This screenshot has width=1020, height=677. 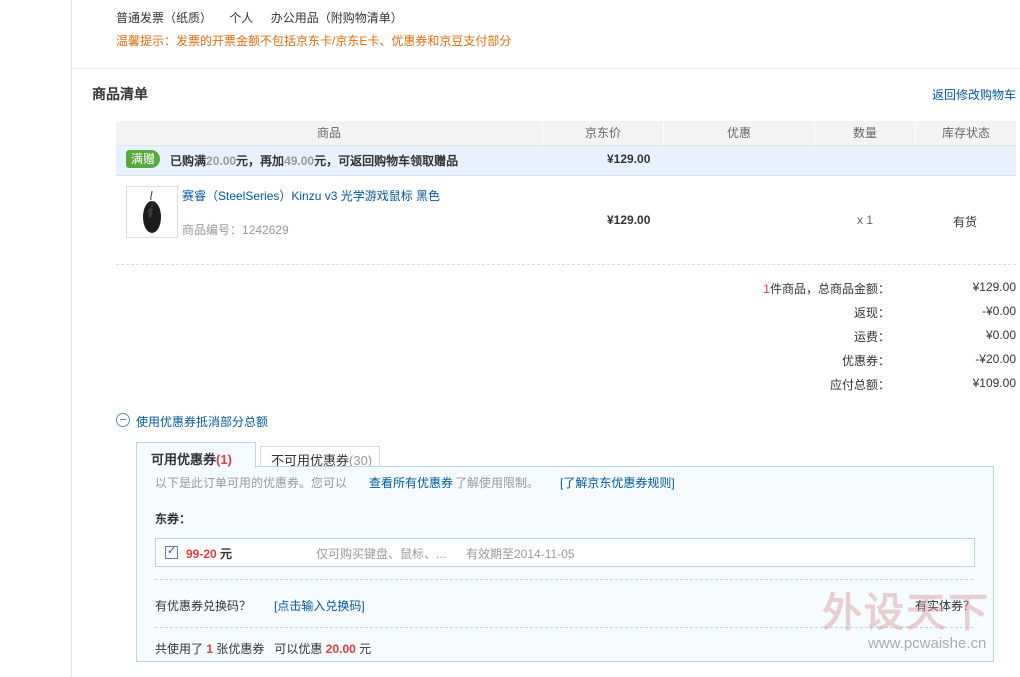 I want to click on coupon-discount-value: -¥20.00, so click(x=995, y=359).